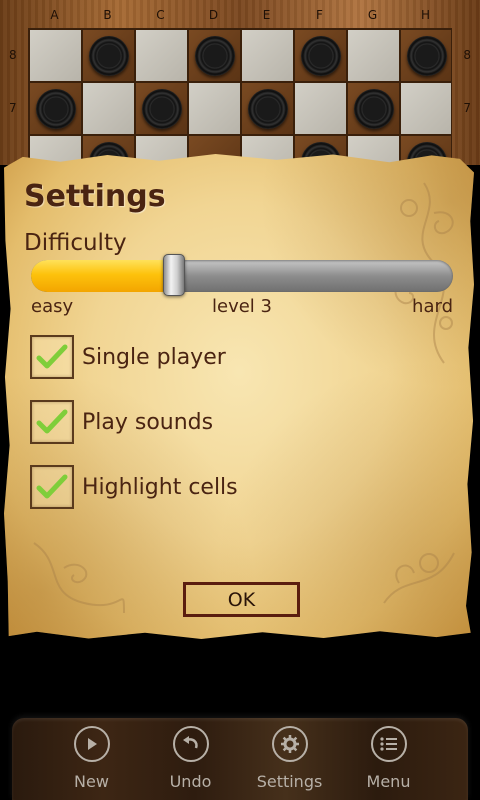 The image size is (480, 800). I want to click on list-icon, so click(388, 744).